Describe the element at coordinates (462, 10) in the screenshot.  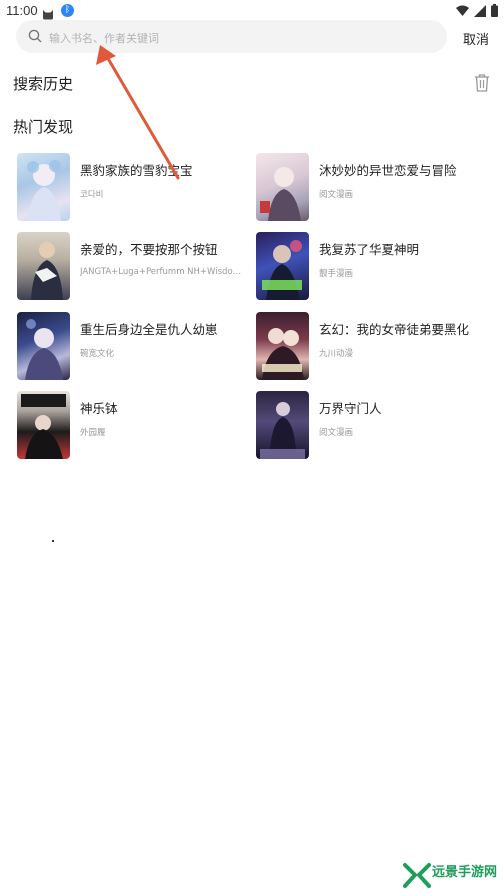
I see `wifi-icon` at that location.